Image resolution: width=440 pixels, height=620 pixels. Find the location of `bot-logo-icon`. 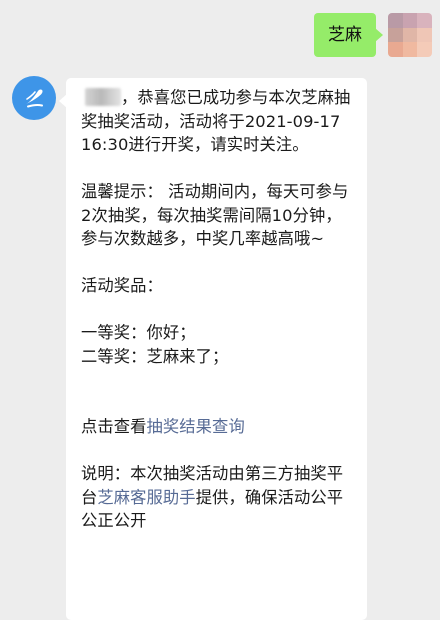

bot-logo-icon is located at coordinates (34, 98).